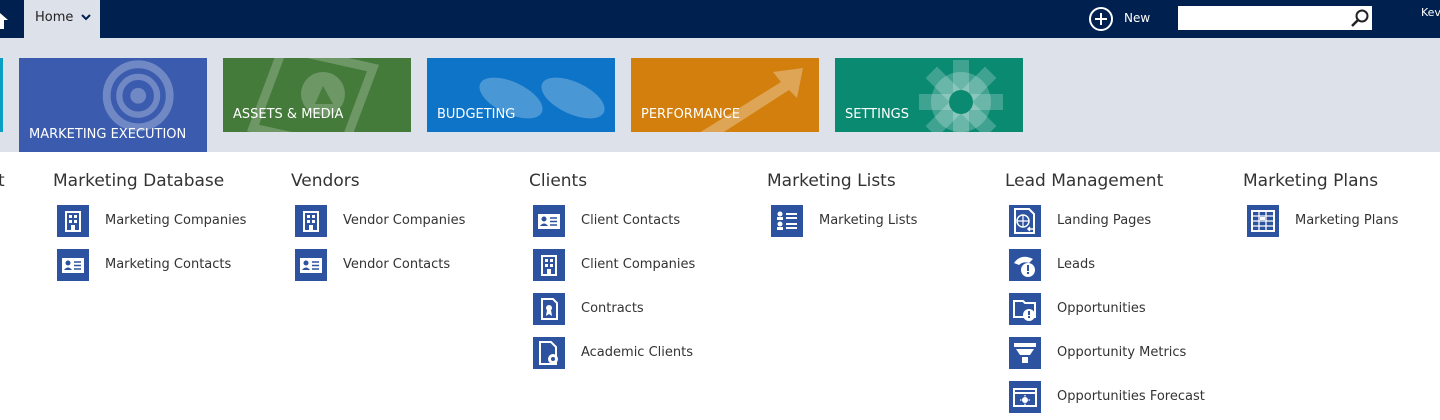 Image resolution: width=1440 pixels, height=420 pixels. What do you see at coordinates (1076, 264) in the screenshot?
I see `menu-item-label: Leads` at bounding box center [1076, 264].